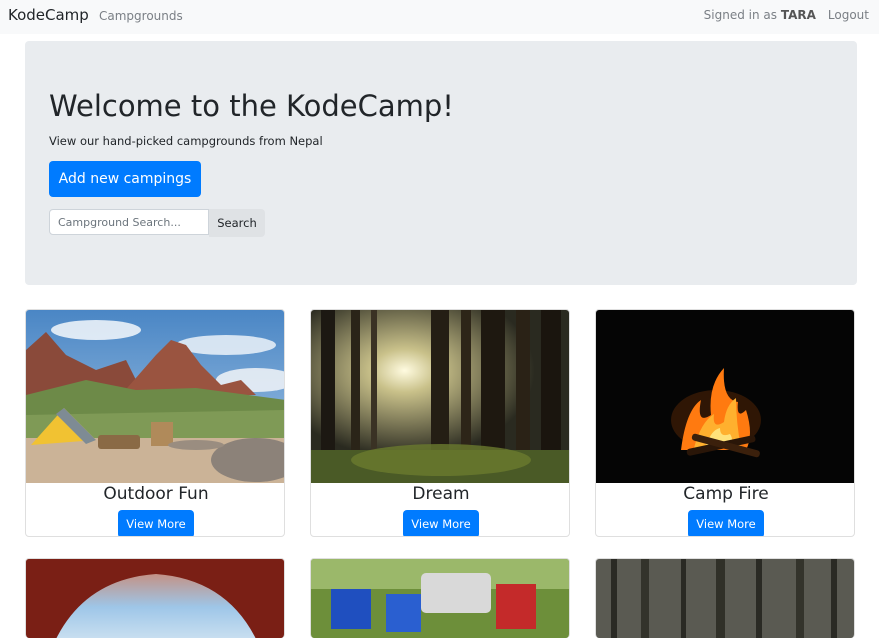 The width and height of the screenshot is (879, 638). What do you see at coordinates (125, 179) in the screenshot?
I see `add-campground-button: Add new campings` at bounding box center [125, 179].